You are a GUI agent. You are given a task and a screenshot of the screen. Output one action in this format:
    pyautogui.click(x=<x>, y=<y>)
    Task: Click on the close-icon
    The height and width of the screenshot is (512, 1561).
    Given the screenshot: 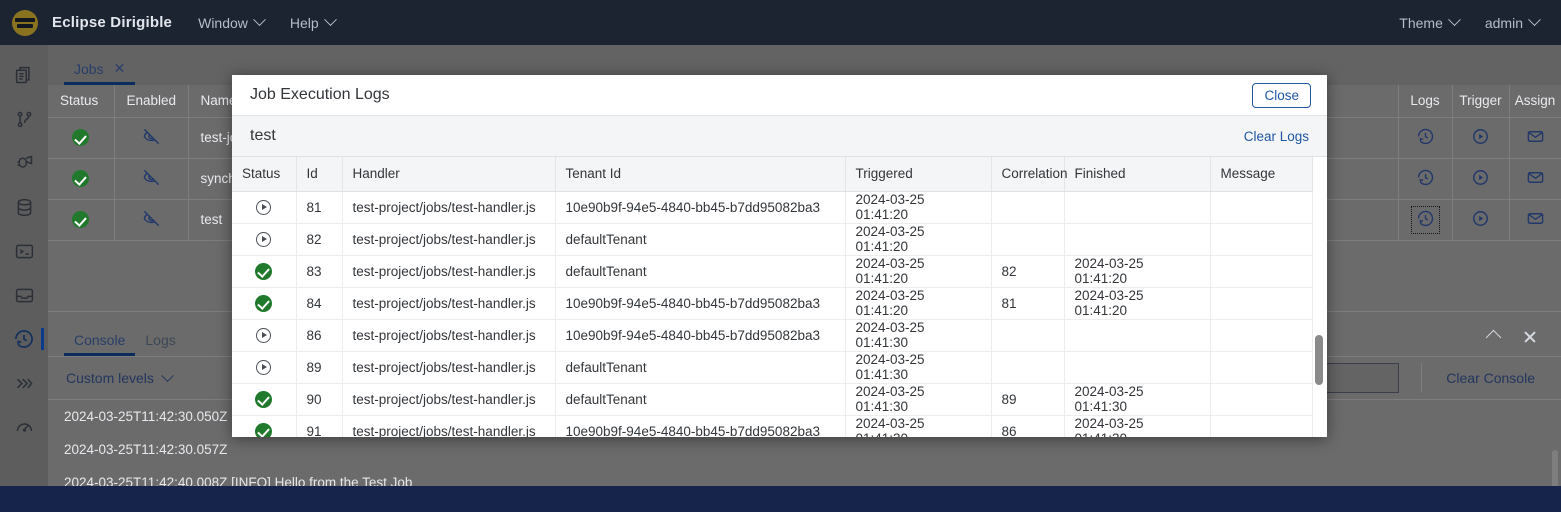 What is the action you would take?
    pyautogui.click(x=1530, y=337)
    